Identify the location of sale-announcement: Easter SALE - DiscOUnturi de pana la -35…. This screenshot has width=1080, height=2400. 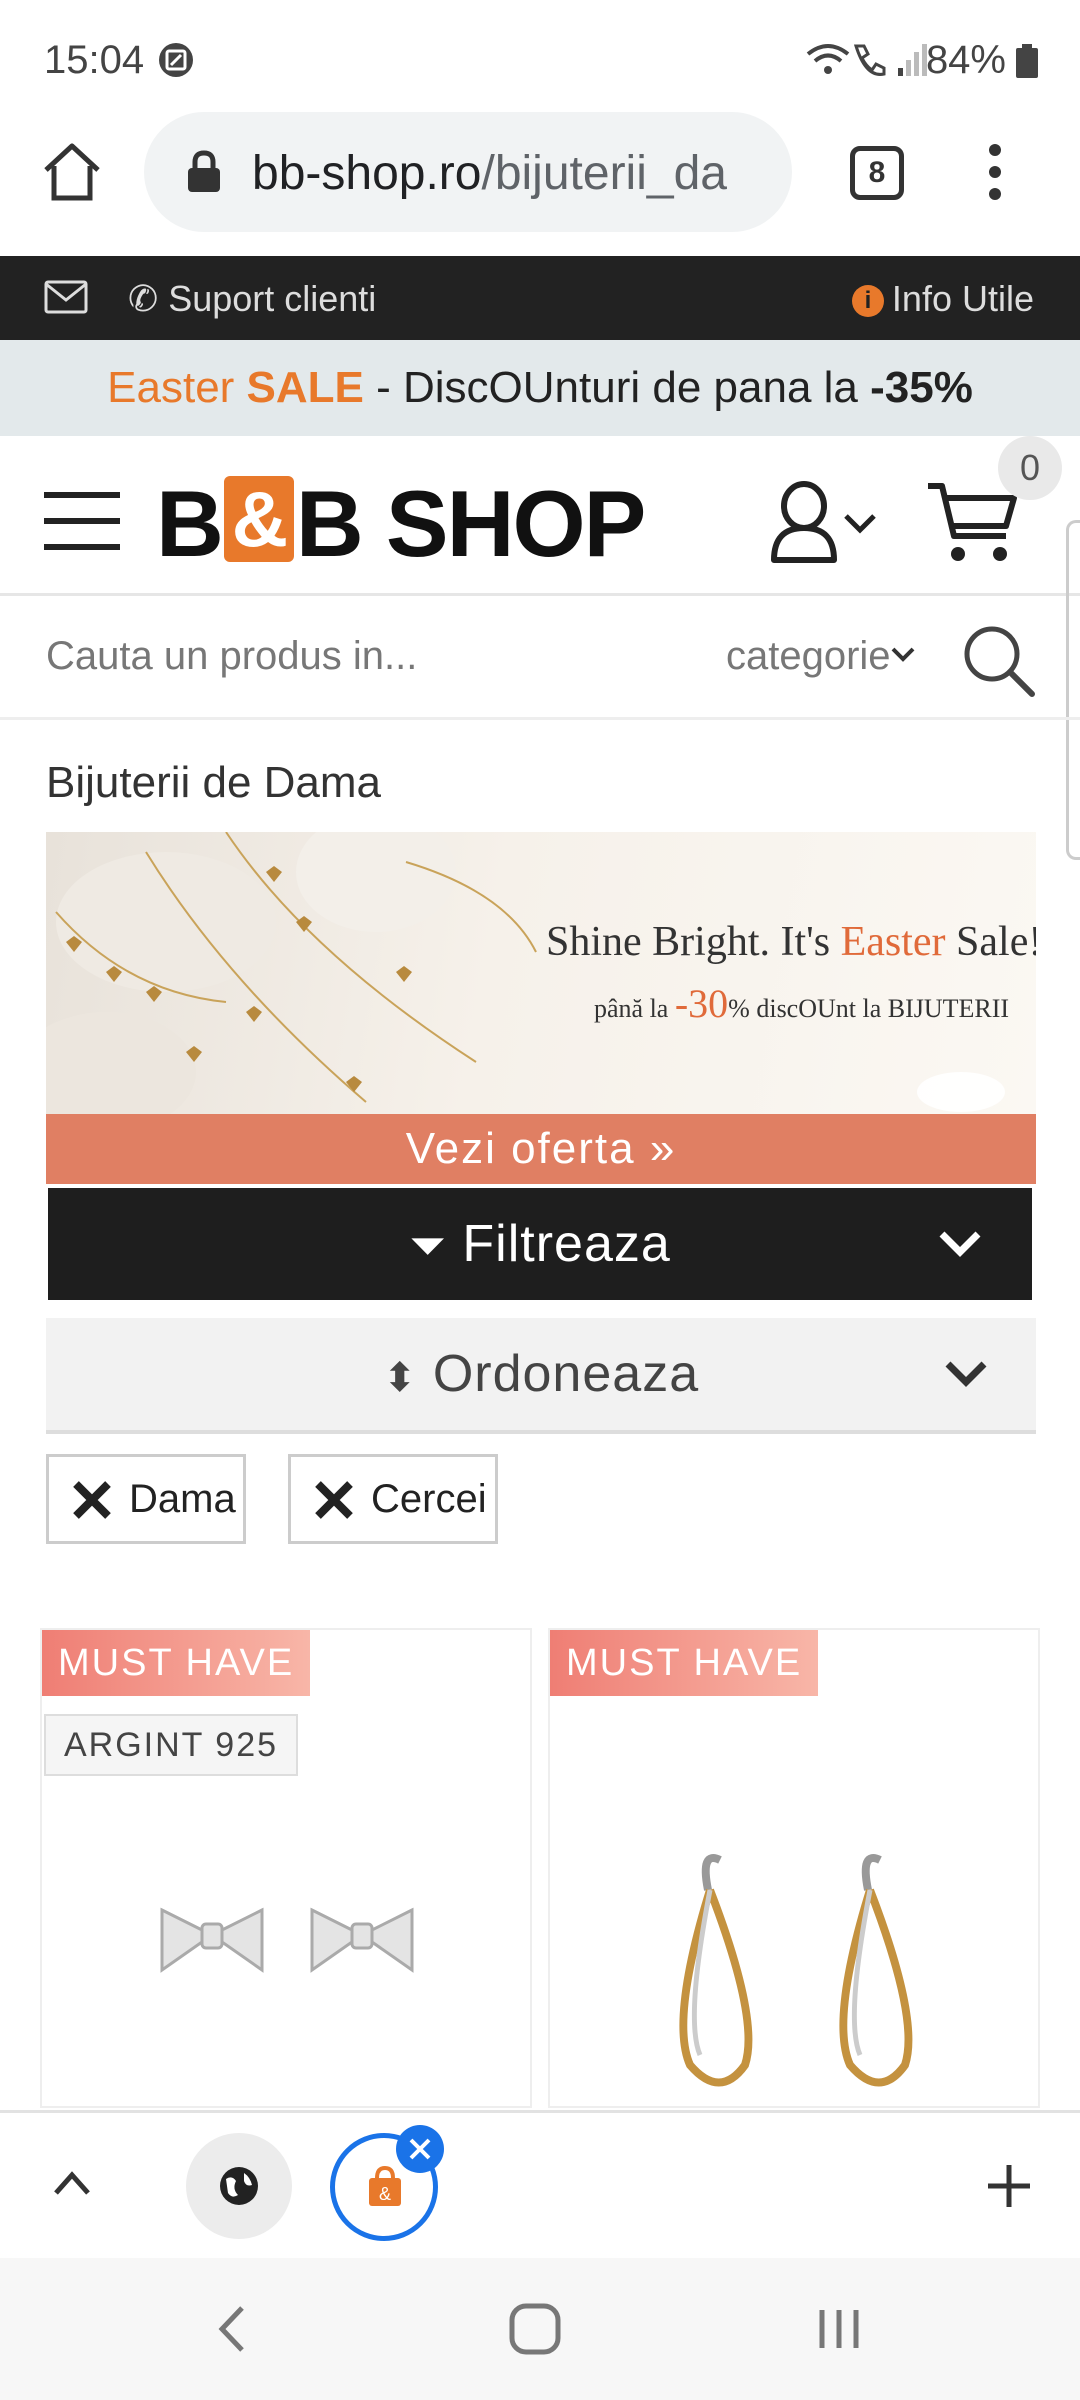
(540, 388).